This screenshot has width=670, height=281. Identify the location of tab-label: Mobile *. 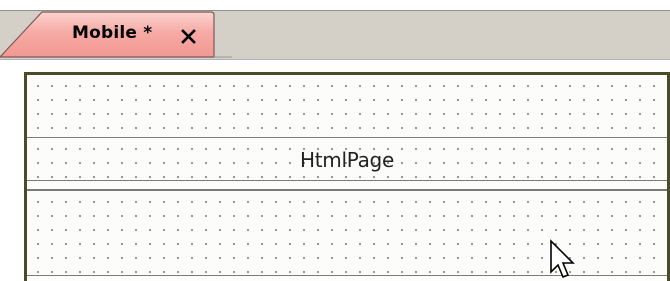
(112, 33).